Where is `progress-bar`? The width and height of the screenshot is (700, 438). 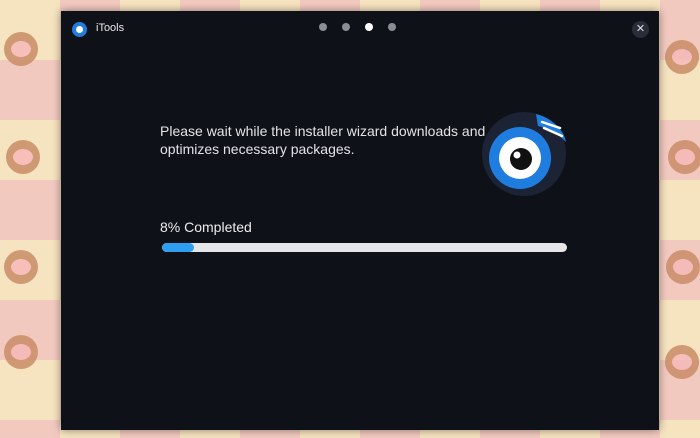 progress-bar is located at coordinates (364, 247).